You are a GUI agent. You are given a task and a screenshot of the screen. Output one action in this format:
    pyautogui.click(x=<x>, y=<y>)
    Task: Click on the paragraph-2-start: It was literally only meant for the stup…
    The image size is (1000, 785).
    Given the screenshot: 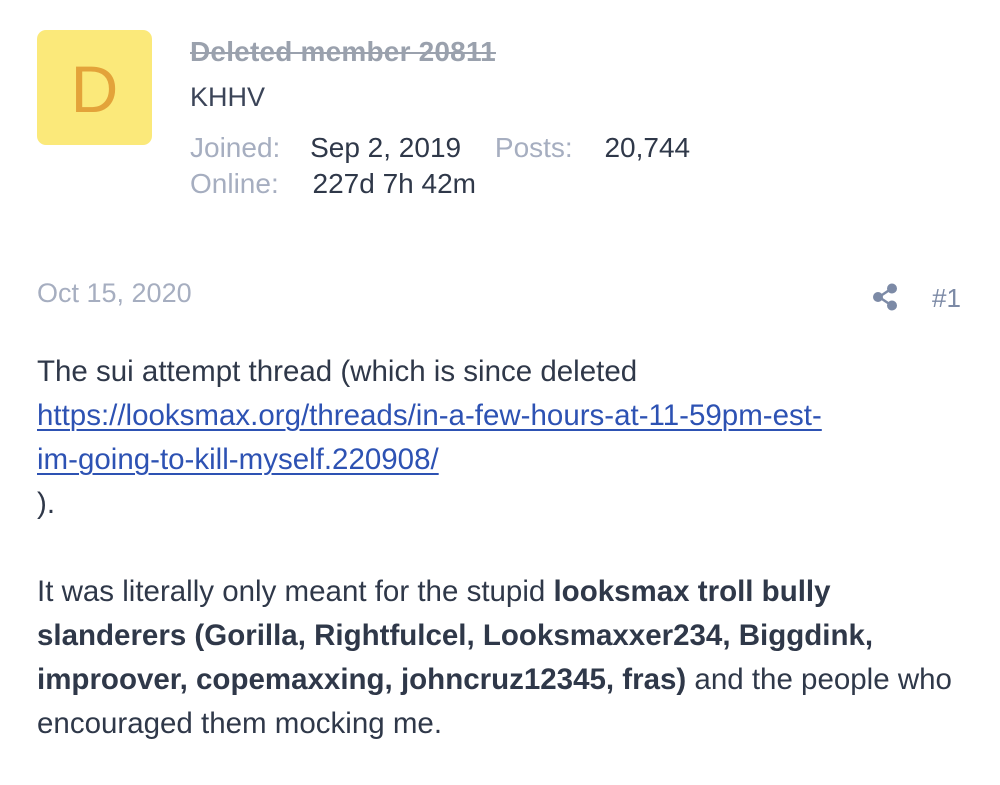 What is the action you would take?
    pyautogui.click(x=295, y=591)
    